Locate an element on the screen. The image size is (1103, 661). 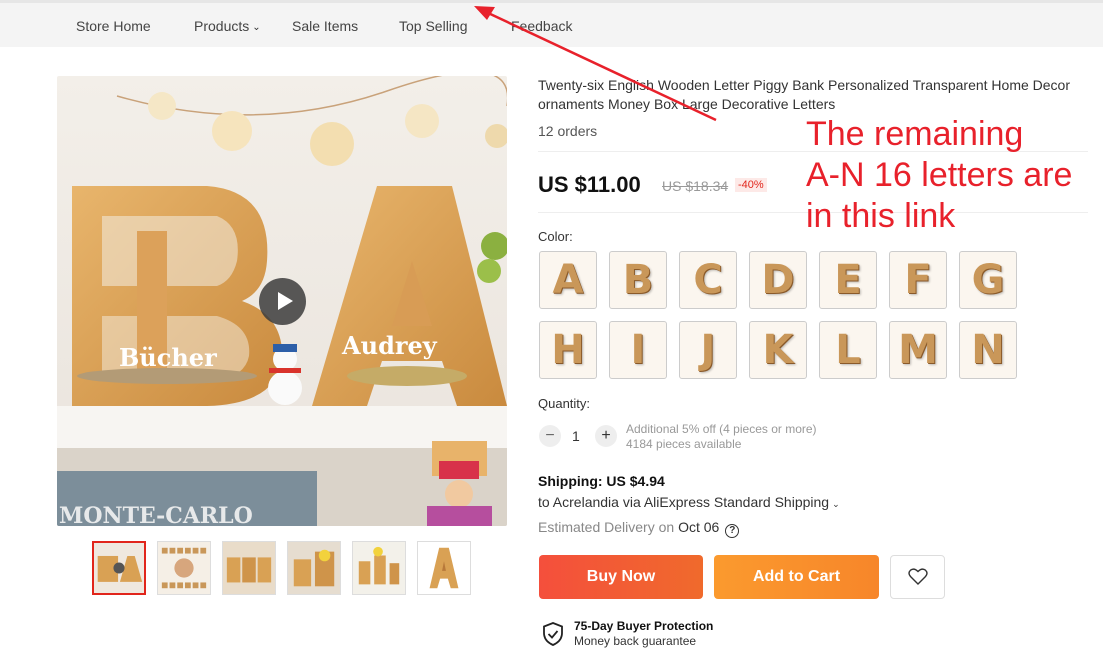
color-swatch-j: J is located at coordinates (708, 350).